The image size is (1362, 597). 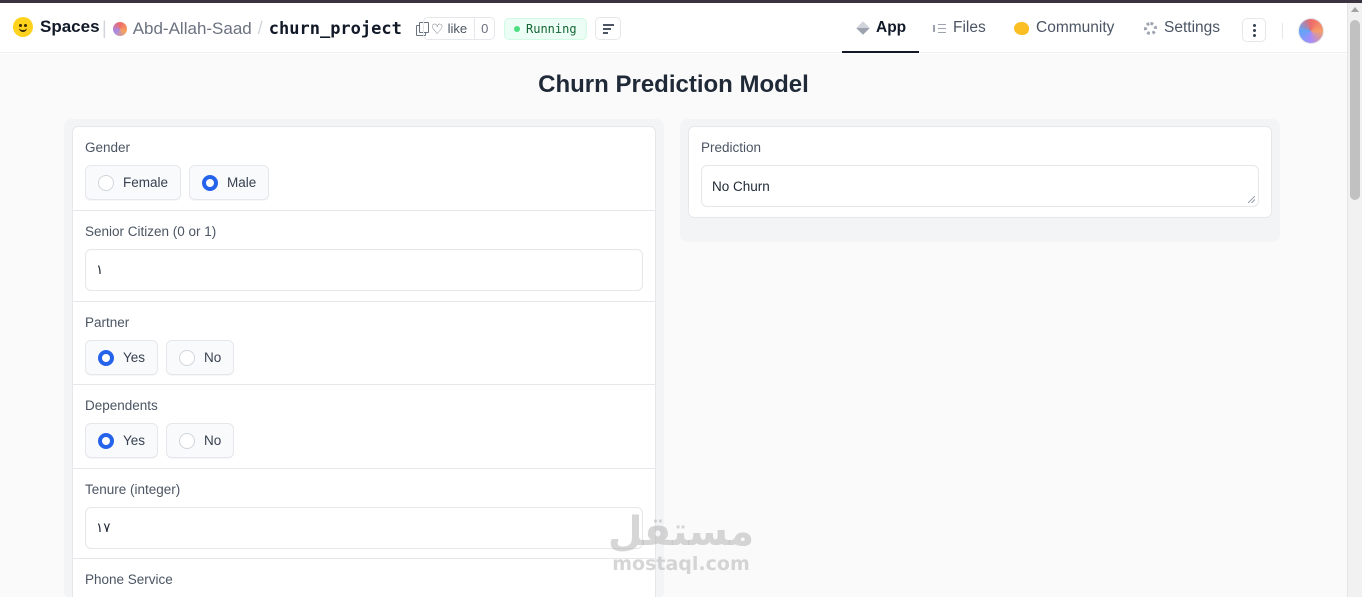 I want to click on partner-option-no: No, so click(x=200, y=357).